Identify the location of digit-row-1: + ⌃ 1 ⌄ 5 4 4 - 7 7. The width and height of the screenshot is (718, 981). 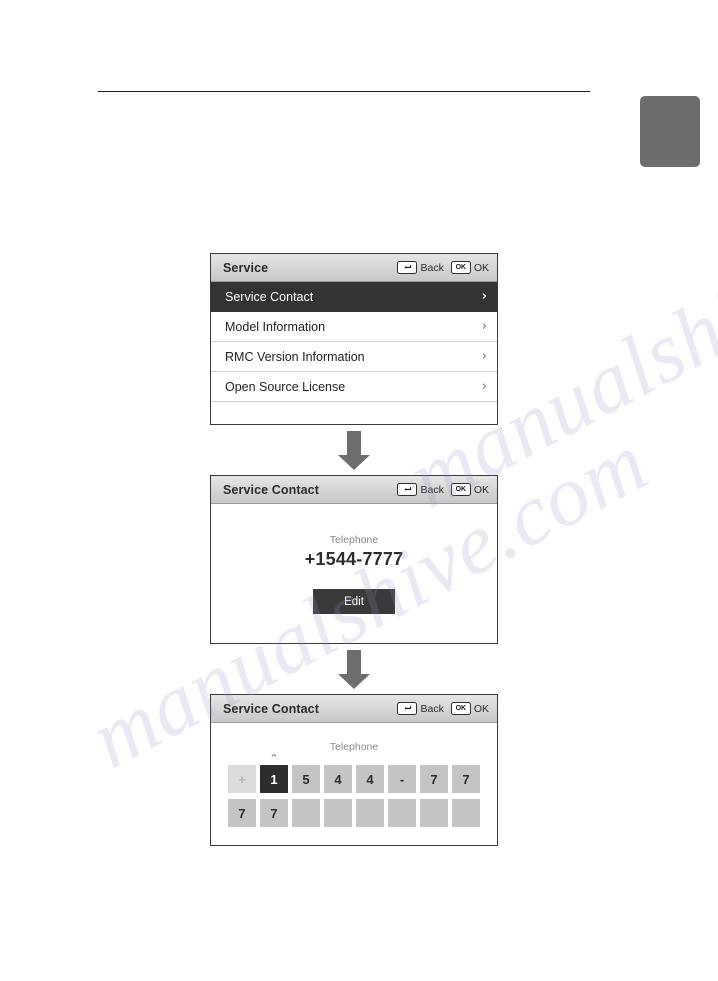
(354, 779).